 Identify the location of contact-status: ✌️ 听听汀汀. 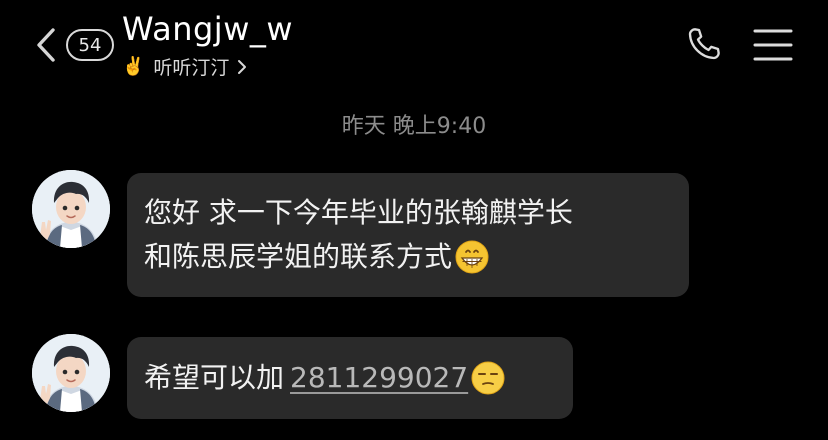
(184, 66).